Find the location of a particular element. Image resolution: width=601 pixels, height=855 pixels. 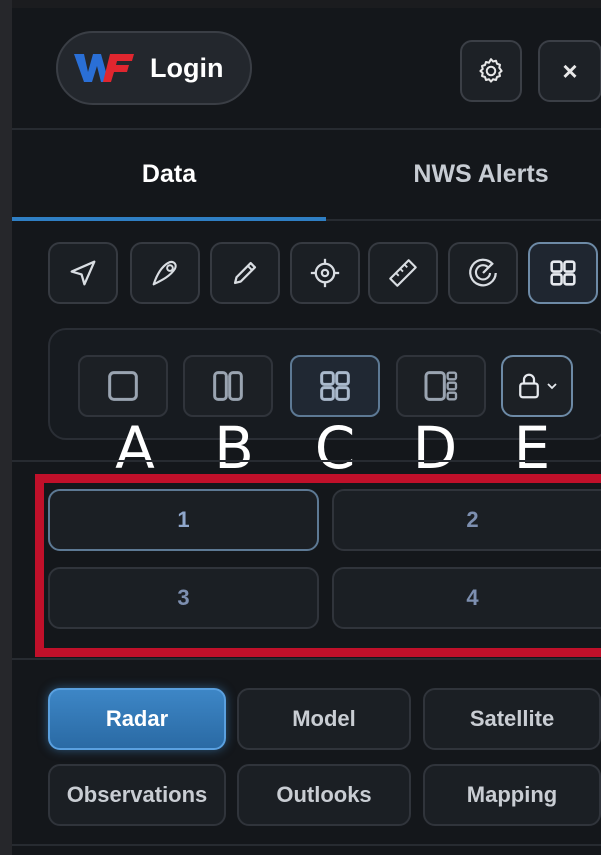

annotation-letter-e: E is located at coordinates (532, 448).